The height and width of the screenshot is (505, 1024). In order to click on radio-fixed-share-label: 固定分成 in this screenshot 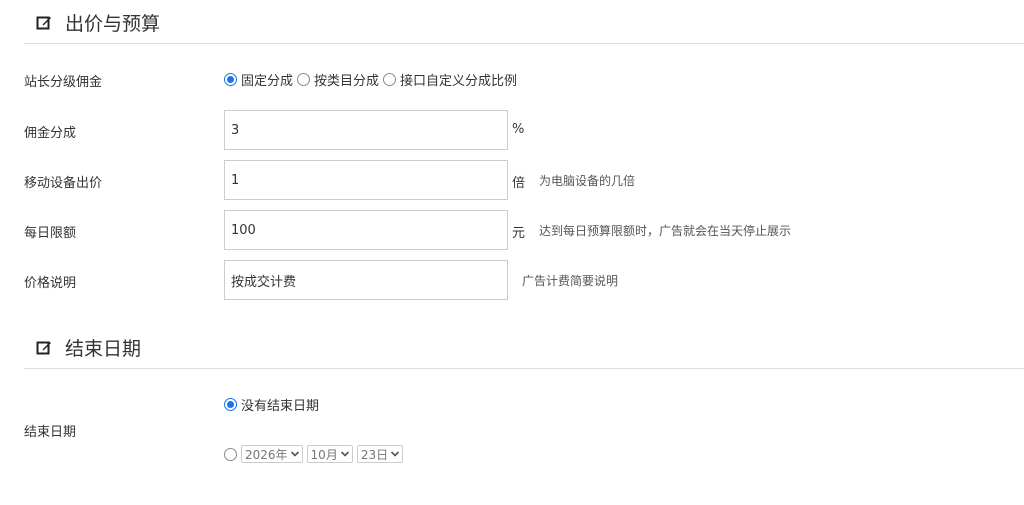, I will do `click(267, 81)`.